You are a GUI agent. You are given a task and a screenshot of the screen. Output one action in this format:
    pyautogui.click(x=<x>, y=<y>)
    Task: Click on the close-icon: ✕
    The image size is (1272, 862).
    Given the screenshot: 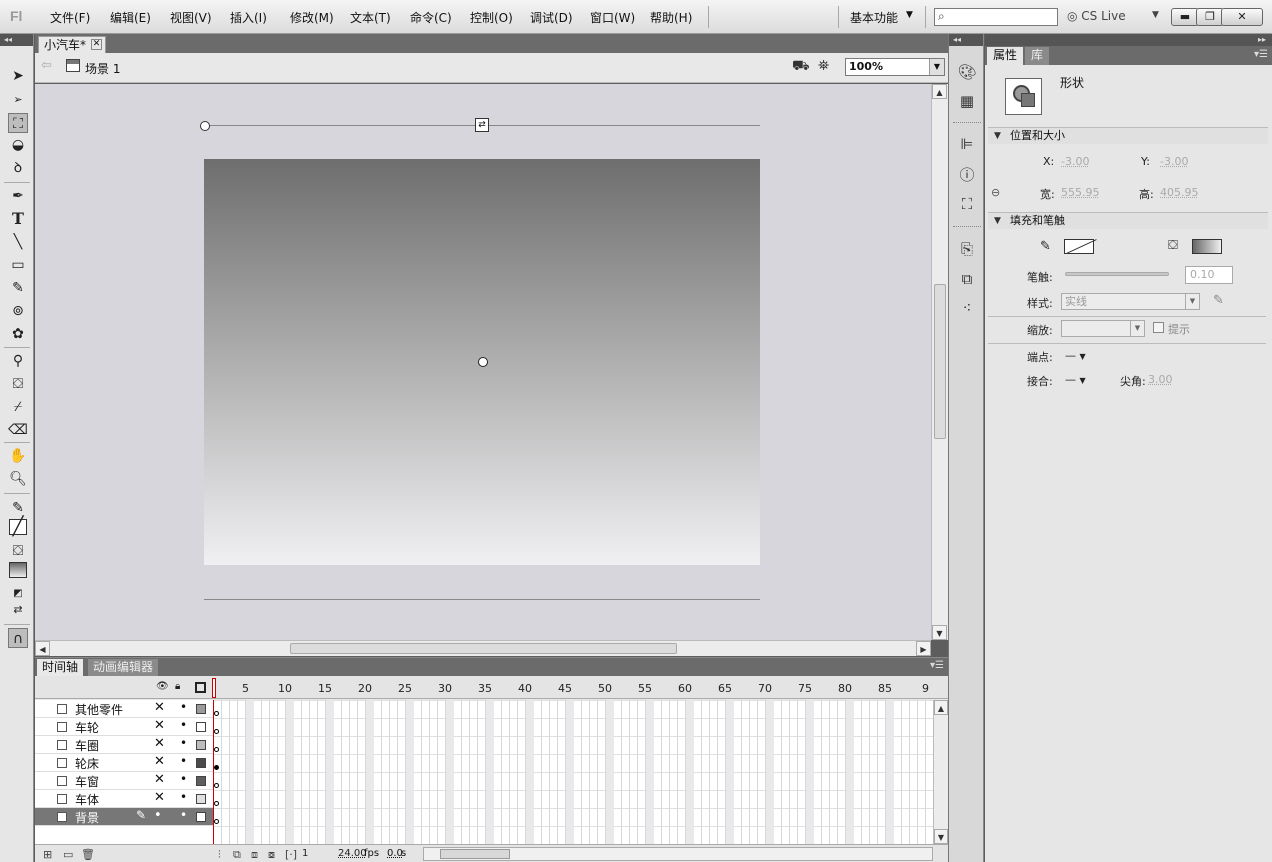 What is the action you would take?
    pyautogui.click(x=96, y=44)
    